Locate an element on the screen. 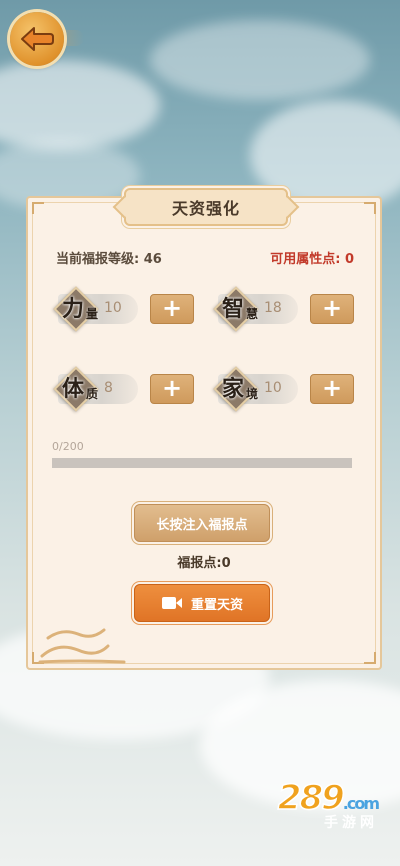  stat-char-big: 力 is located at coordinates (73, 309).